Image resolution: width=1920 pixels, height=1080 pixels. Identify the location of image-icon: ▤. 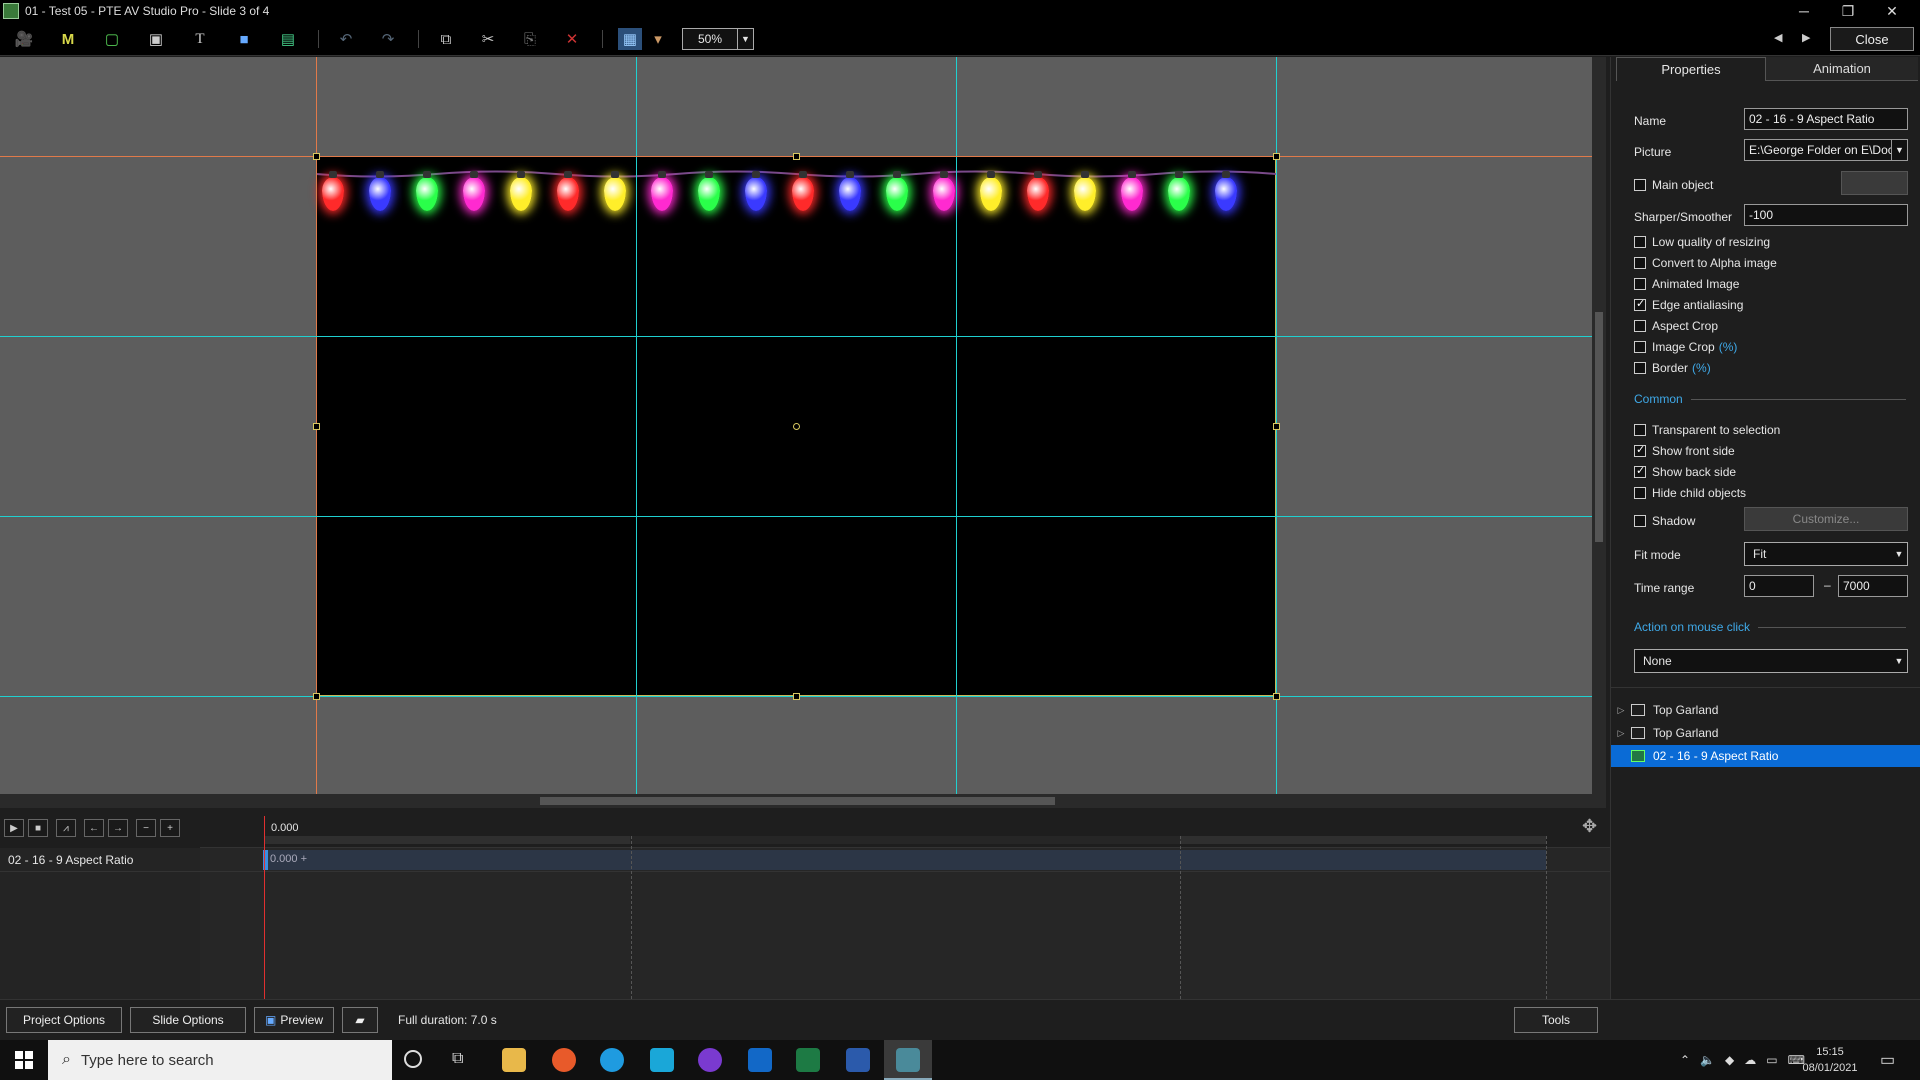
(288, 39).